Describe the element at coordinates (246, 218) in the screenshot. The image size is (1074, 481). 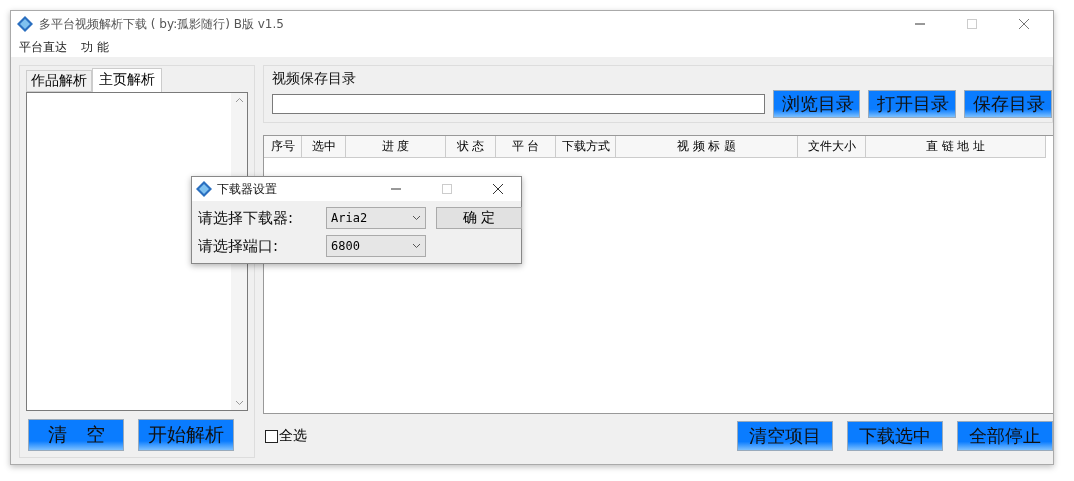
I see `field-label: 请选择下载器:` at that location.